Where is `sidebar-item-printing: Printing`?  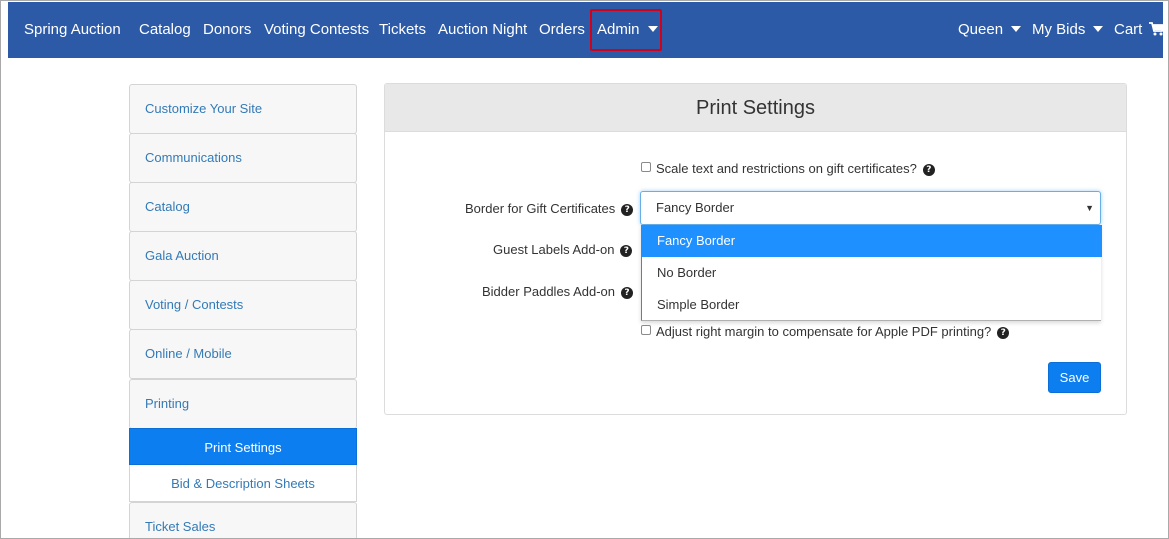 sidebar-item-printing: Printing is located at coordinates (243, 404).